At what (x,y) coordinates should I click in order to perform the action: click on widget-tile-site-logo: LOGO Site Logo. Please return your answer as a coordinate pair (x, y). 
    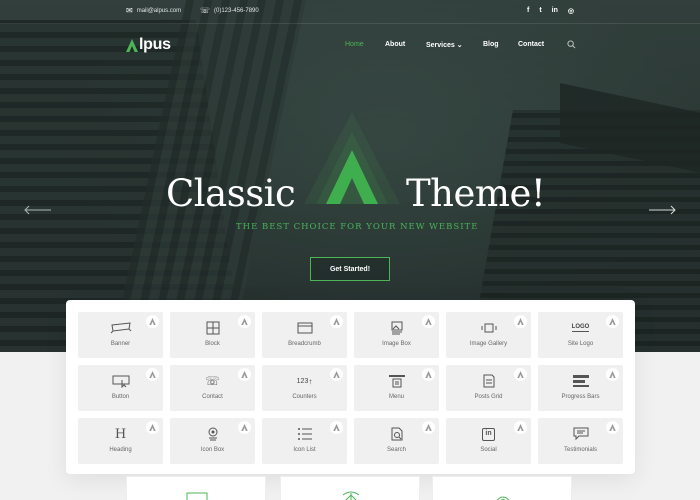
    Looking at the image, I should click on (580, 335).